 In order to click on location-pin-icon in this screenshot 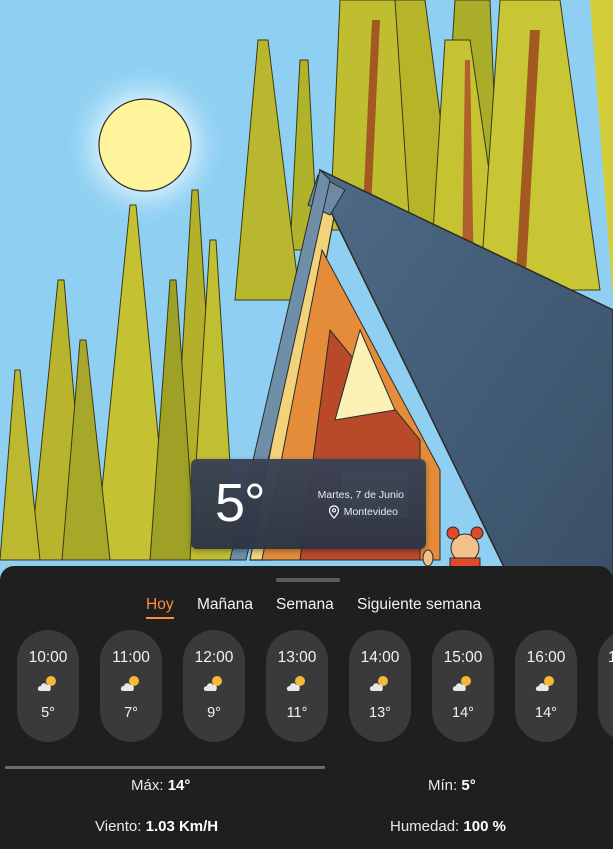, I will do `click(333, 512)`.